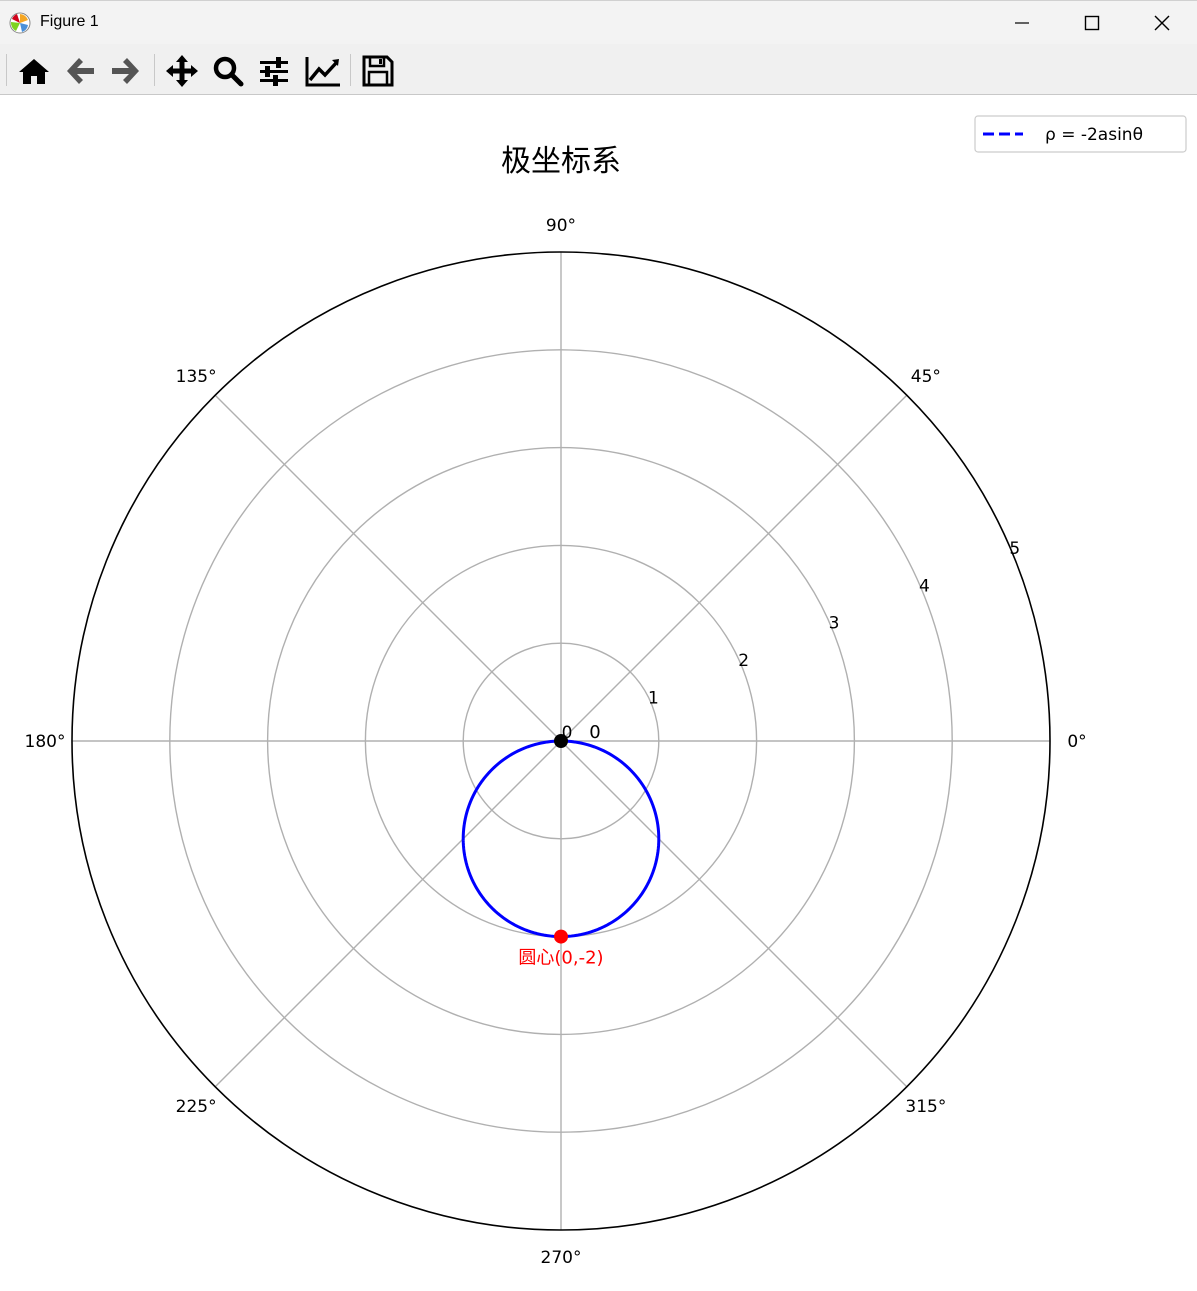  Describe the element at coordinates (560, 958) in the screenshot. I see `point-label: 圆心(0,-2)` at that location.